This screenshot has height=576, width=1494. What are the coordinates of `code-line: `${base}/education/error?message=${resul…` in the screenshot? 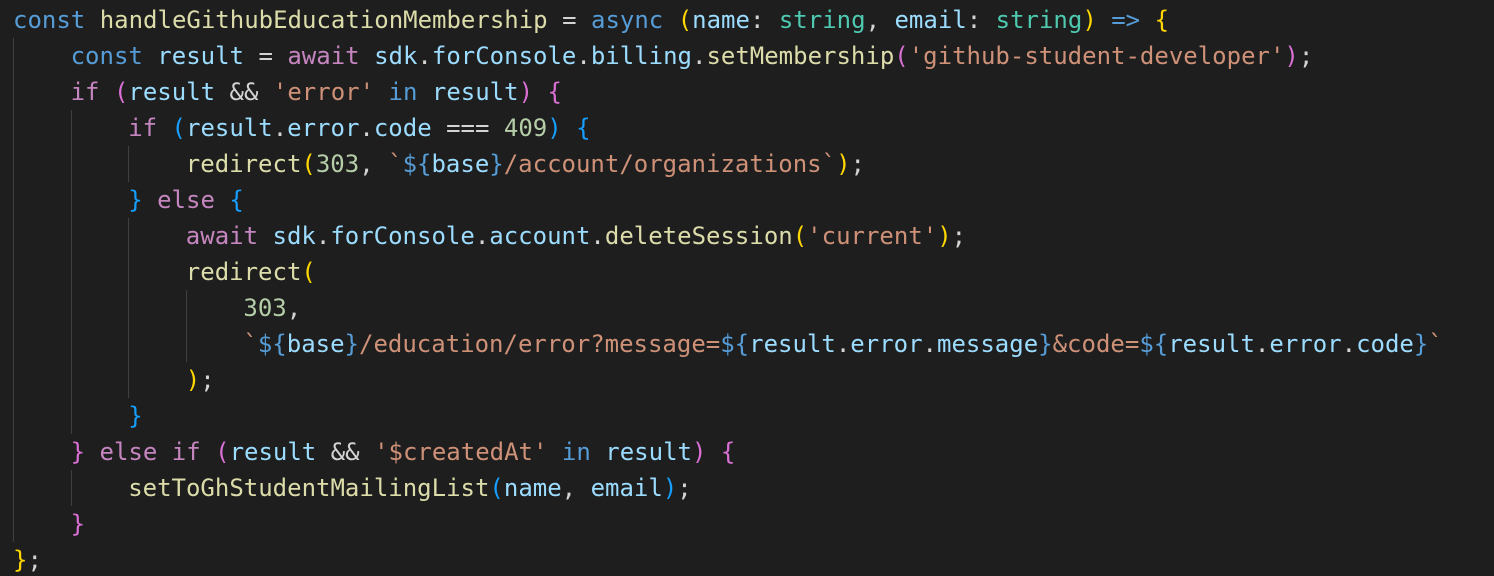 It's located at (747, 344).